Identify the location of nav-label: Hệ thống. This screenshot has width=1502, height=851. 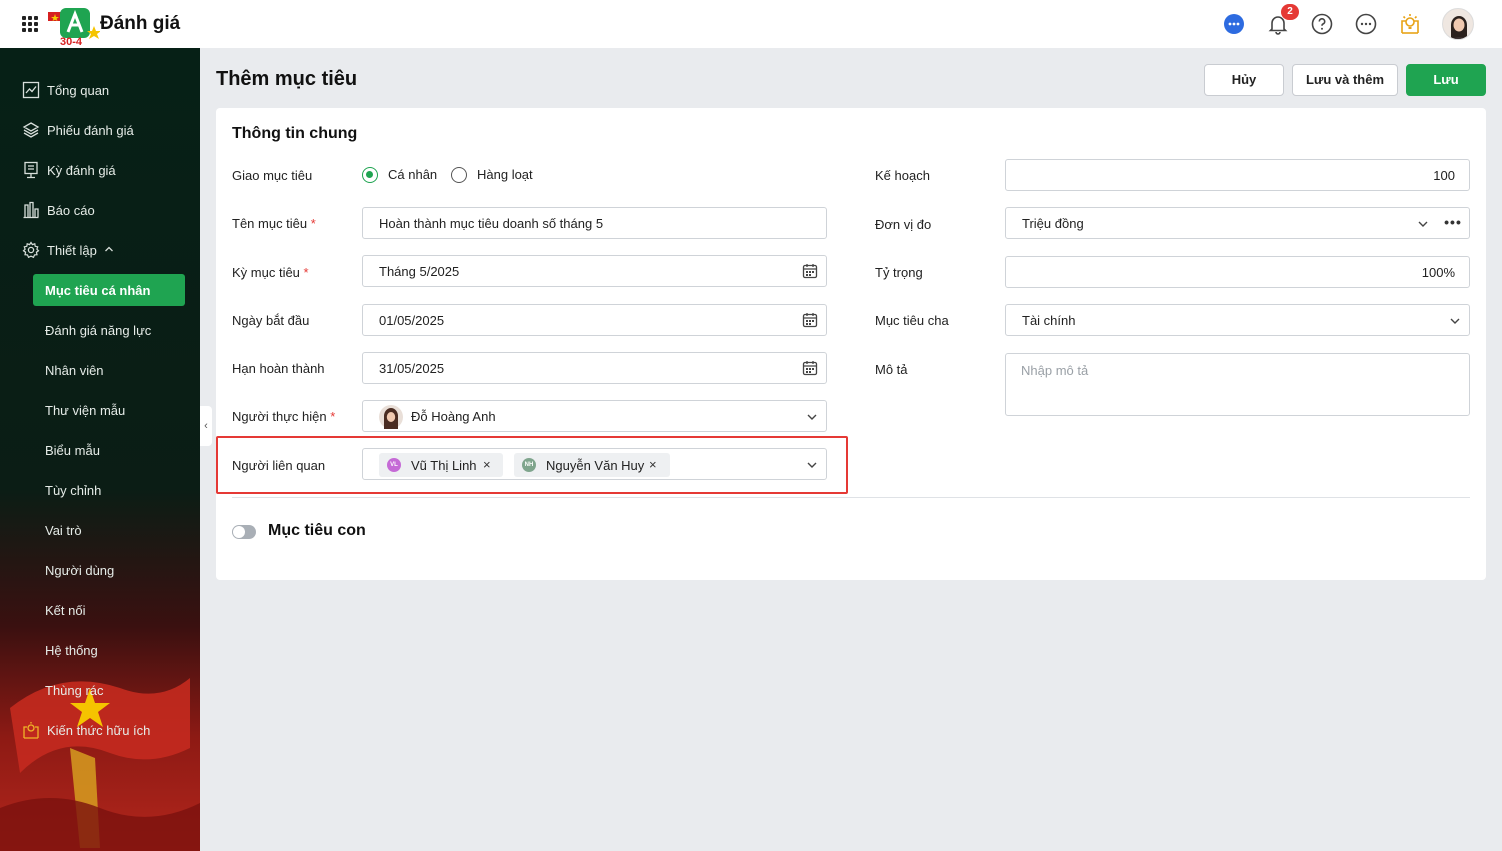
(71, 650).